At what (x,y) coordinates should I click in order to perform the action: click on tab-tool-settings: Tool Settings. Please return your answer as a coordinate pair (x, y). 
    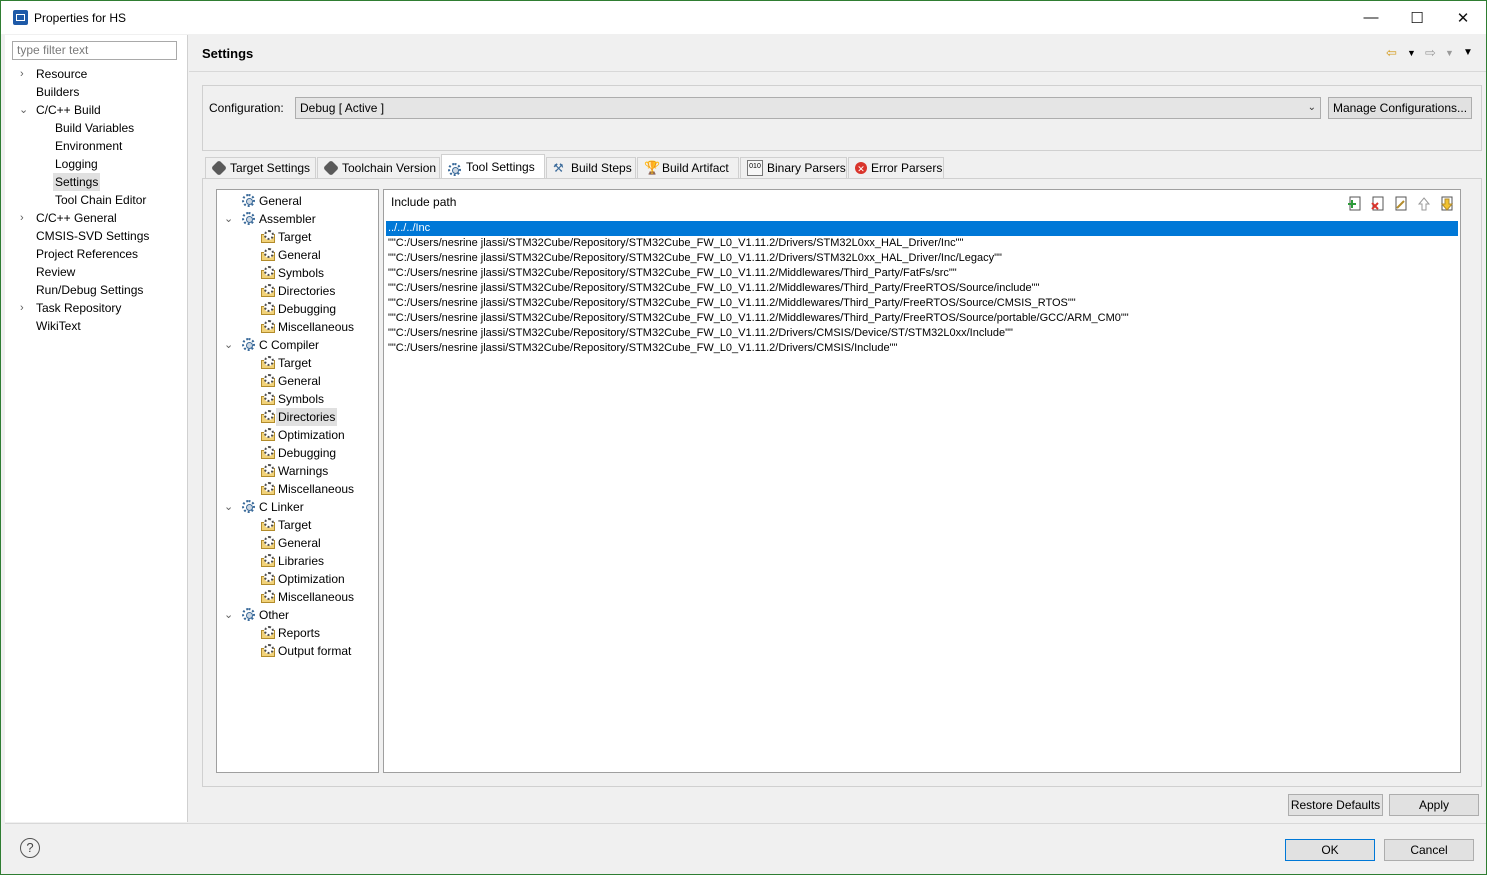
    Looking at the image, I should click on (493, 166).